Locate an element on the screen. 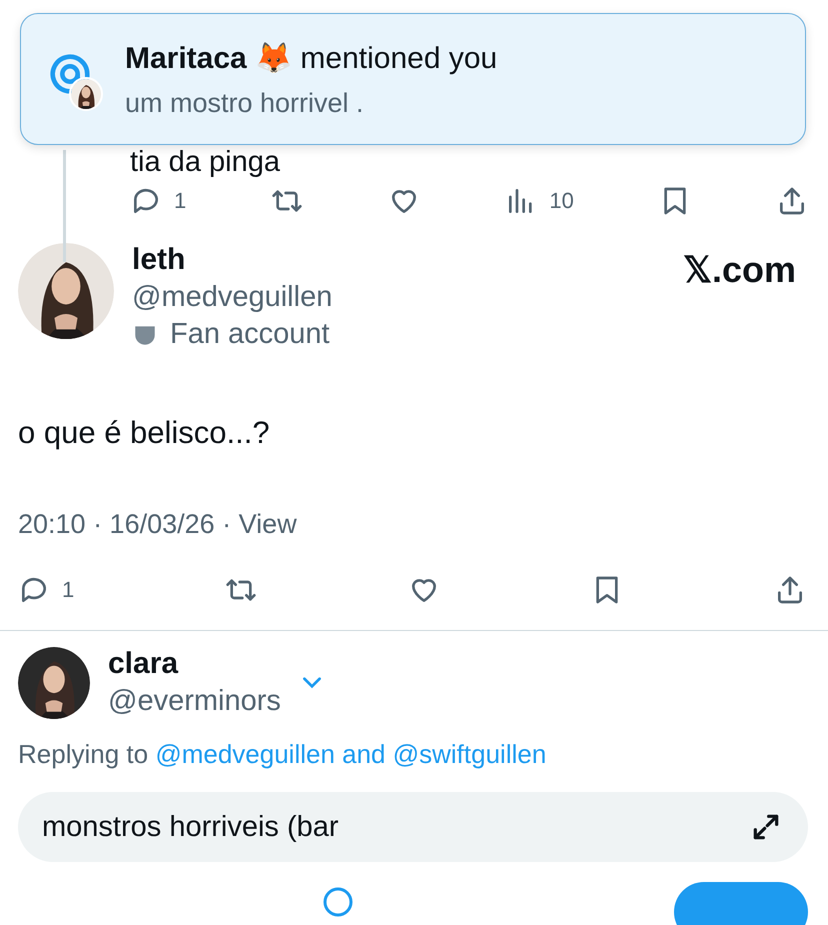 The width and height of the screenshot is (828, 925). progress-ring-icon is located at coordinates (338, 902).